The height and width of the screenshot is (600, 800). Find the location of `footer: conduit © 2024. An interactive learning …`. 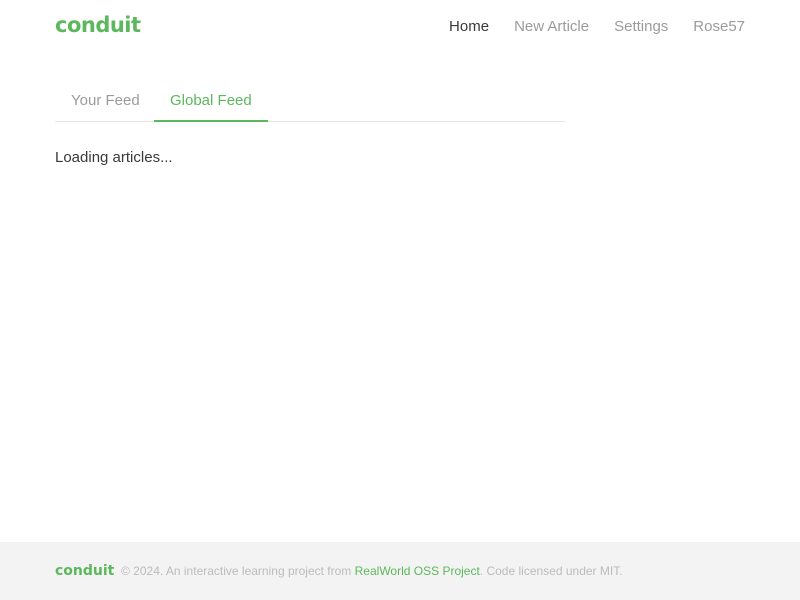

footer: conduit © 2024. An interactive learning … is located at coordinates (400, 571).